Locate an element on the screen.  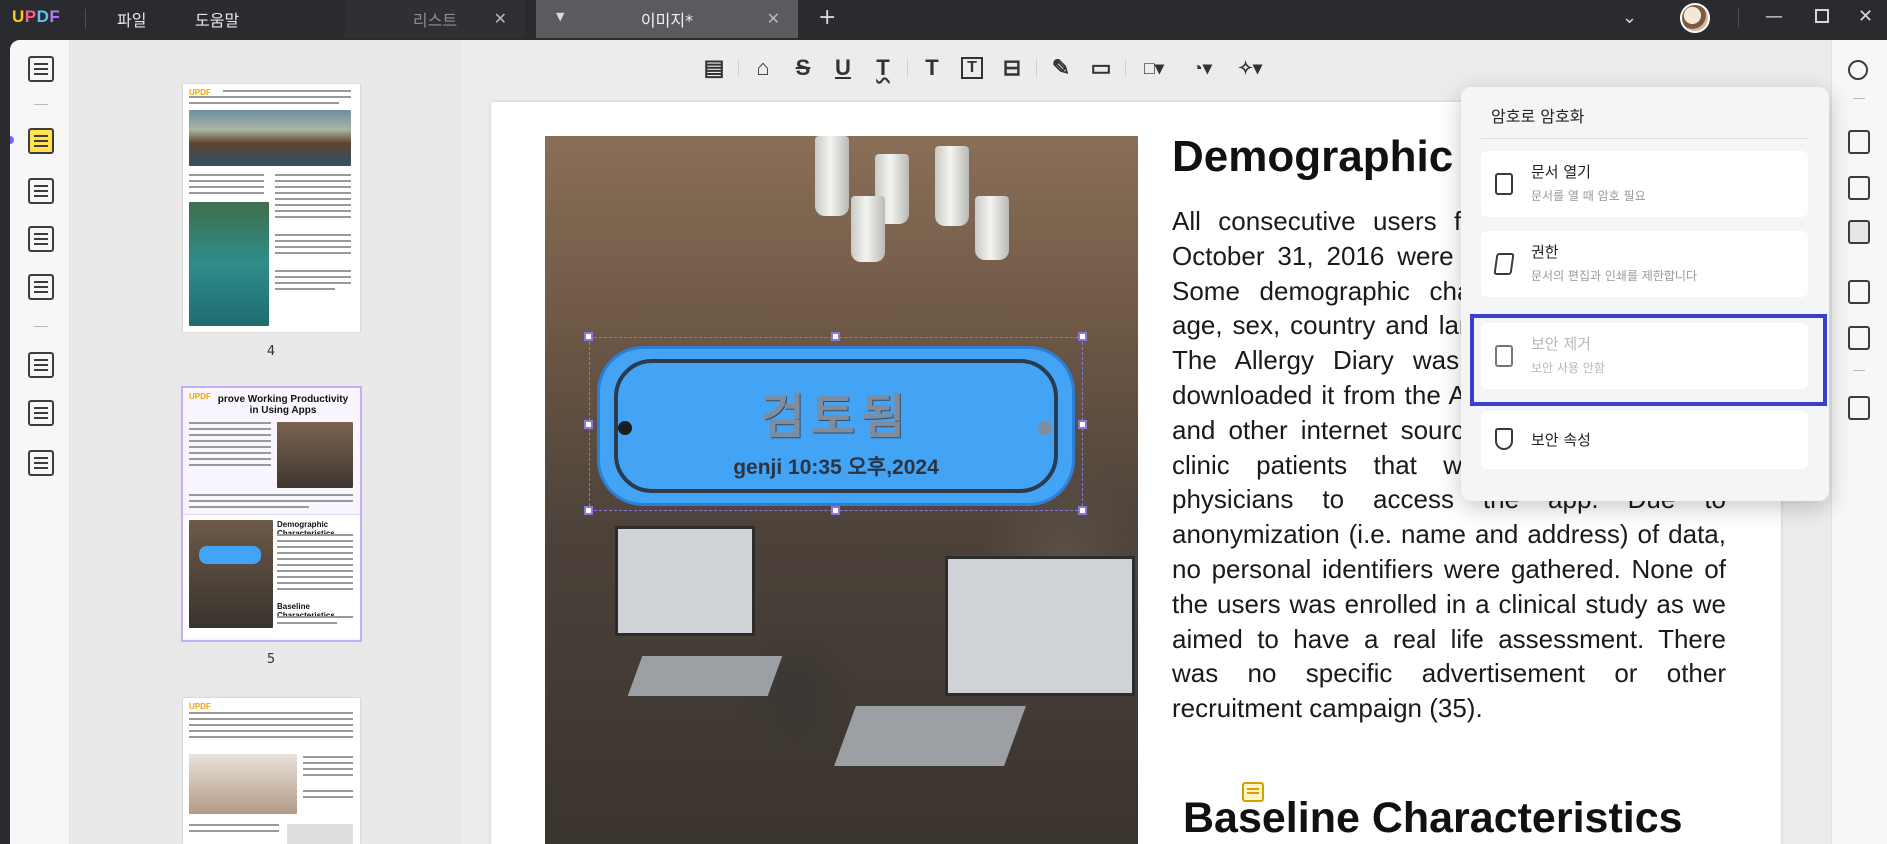
text-comment-icon: T is located at coordinates (932, 68).